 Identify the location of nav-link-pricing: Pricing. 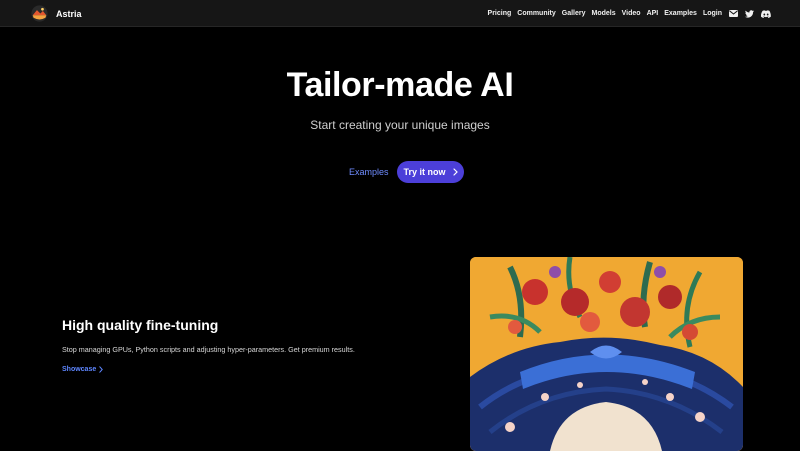
(500, 13).